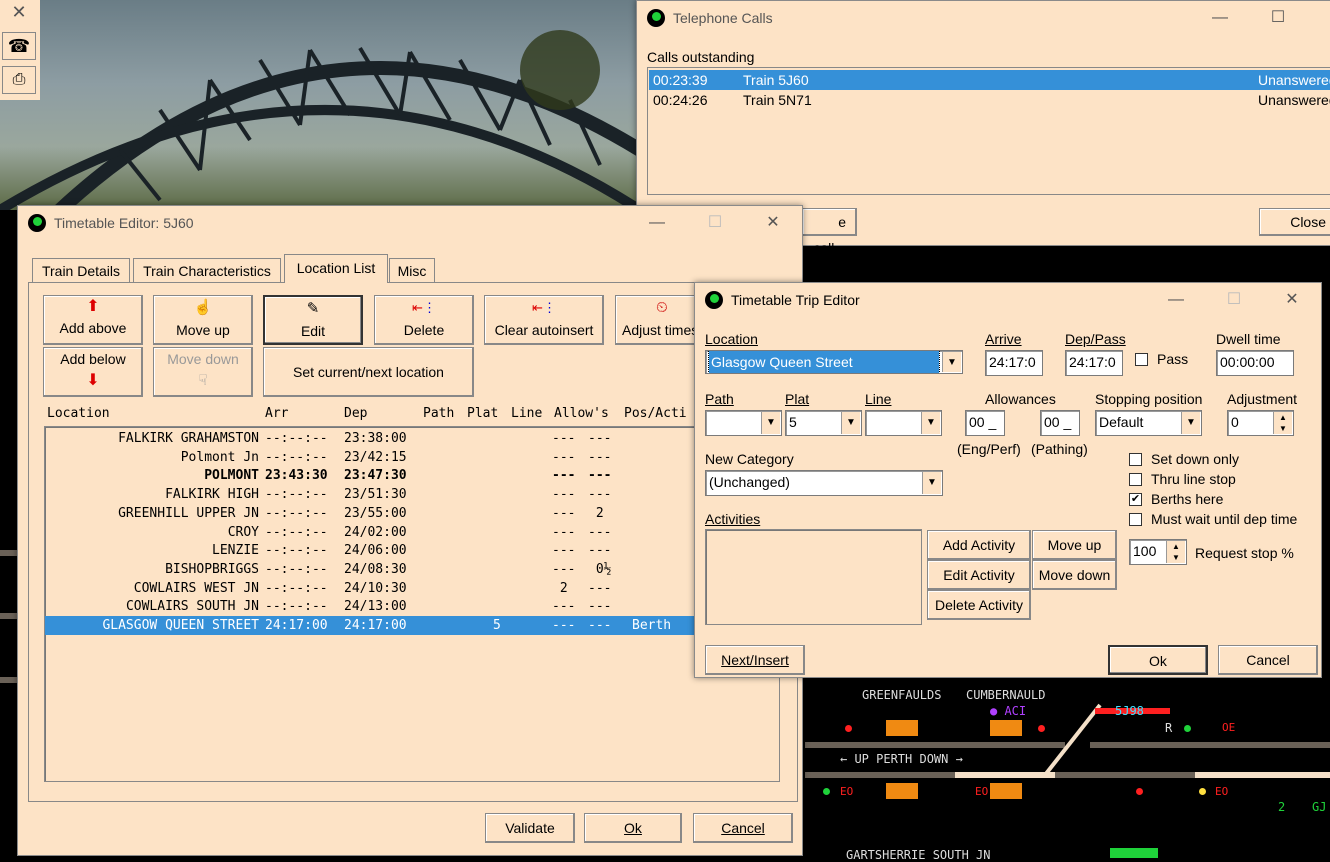  I want to click on setdown-checkbox, so click(1135, 459).